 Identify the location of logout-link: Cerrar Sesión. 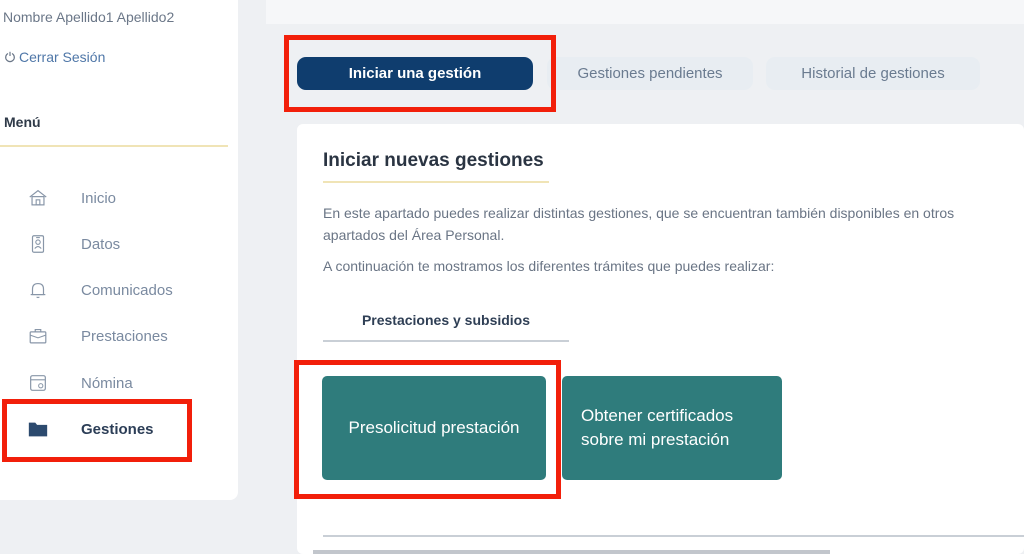
(54, 57).